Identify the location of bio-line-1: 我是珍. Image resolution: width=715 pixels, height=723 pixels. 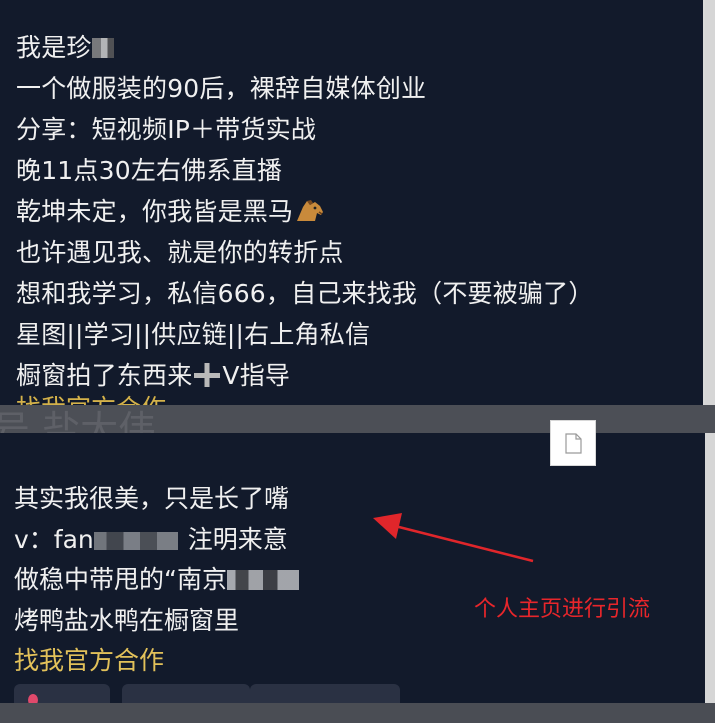
(305, 47).